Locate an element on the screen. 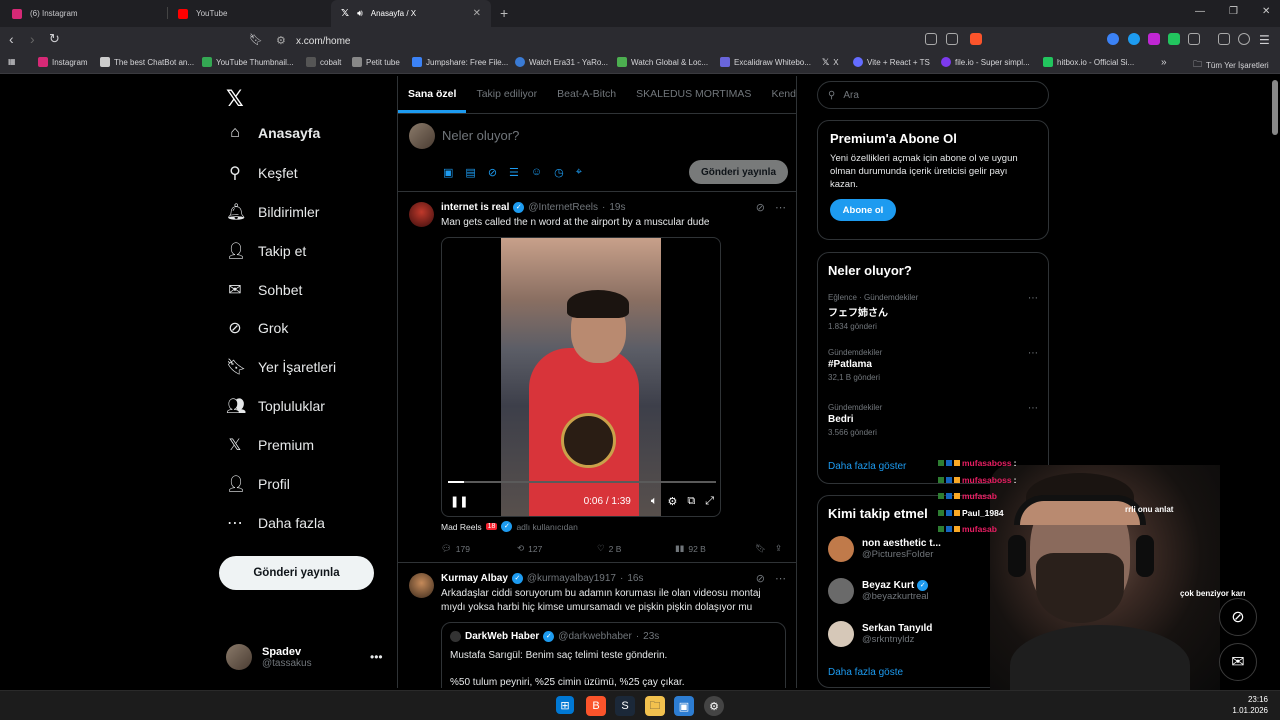 The height and width of the screenshot is (720, 1280). system-clock: 23:16 1.01.2026 is located at coordinates (1250, 705).